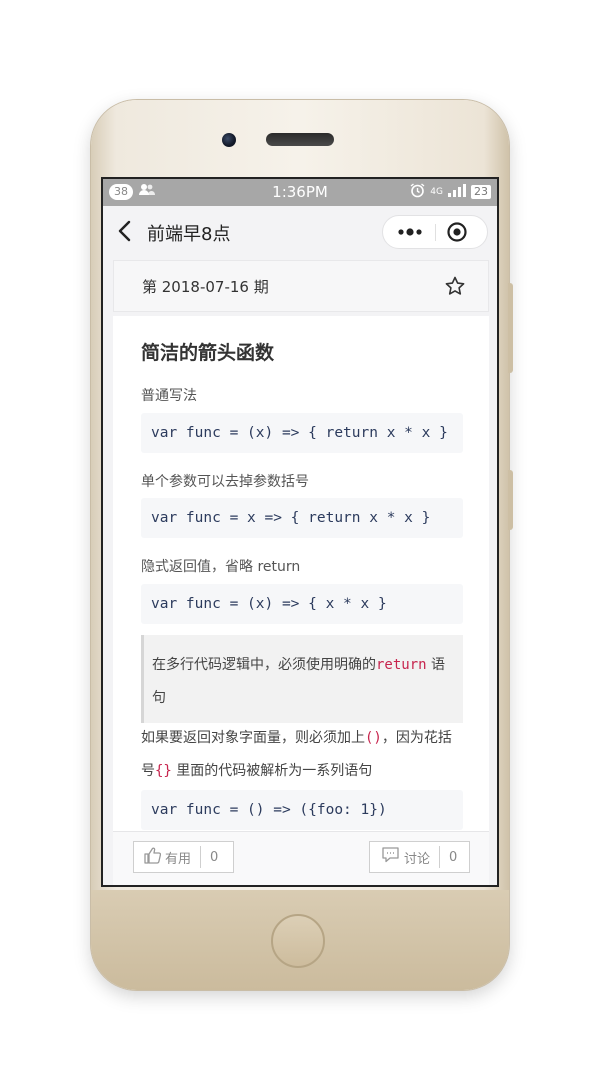 The image size is (600, 1067). Describe the element at coordinates (205, 287) in the screenshot. I see `issue-label: 第 2018-07-16 期` at that location.